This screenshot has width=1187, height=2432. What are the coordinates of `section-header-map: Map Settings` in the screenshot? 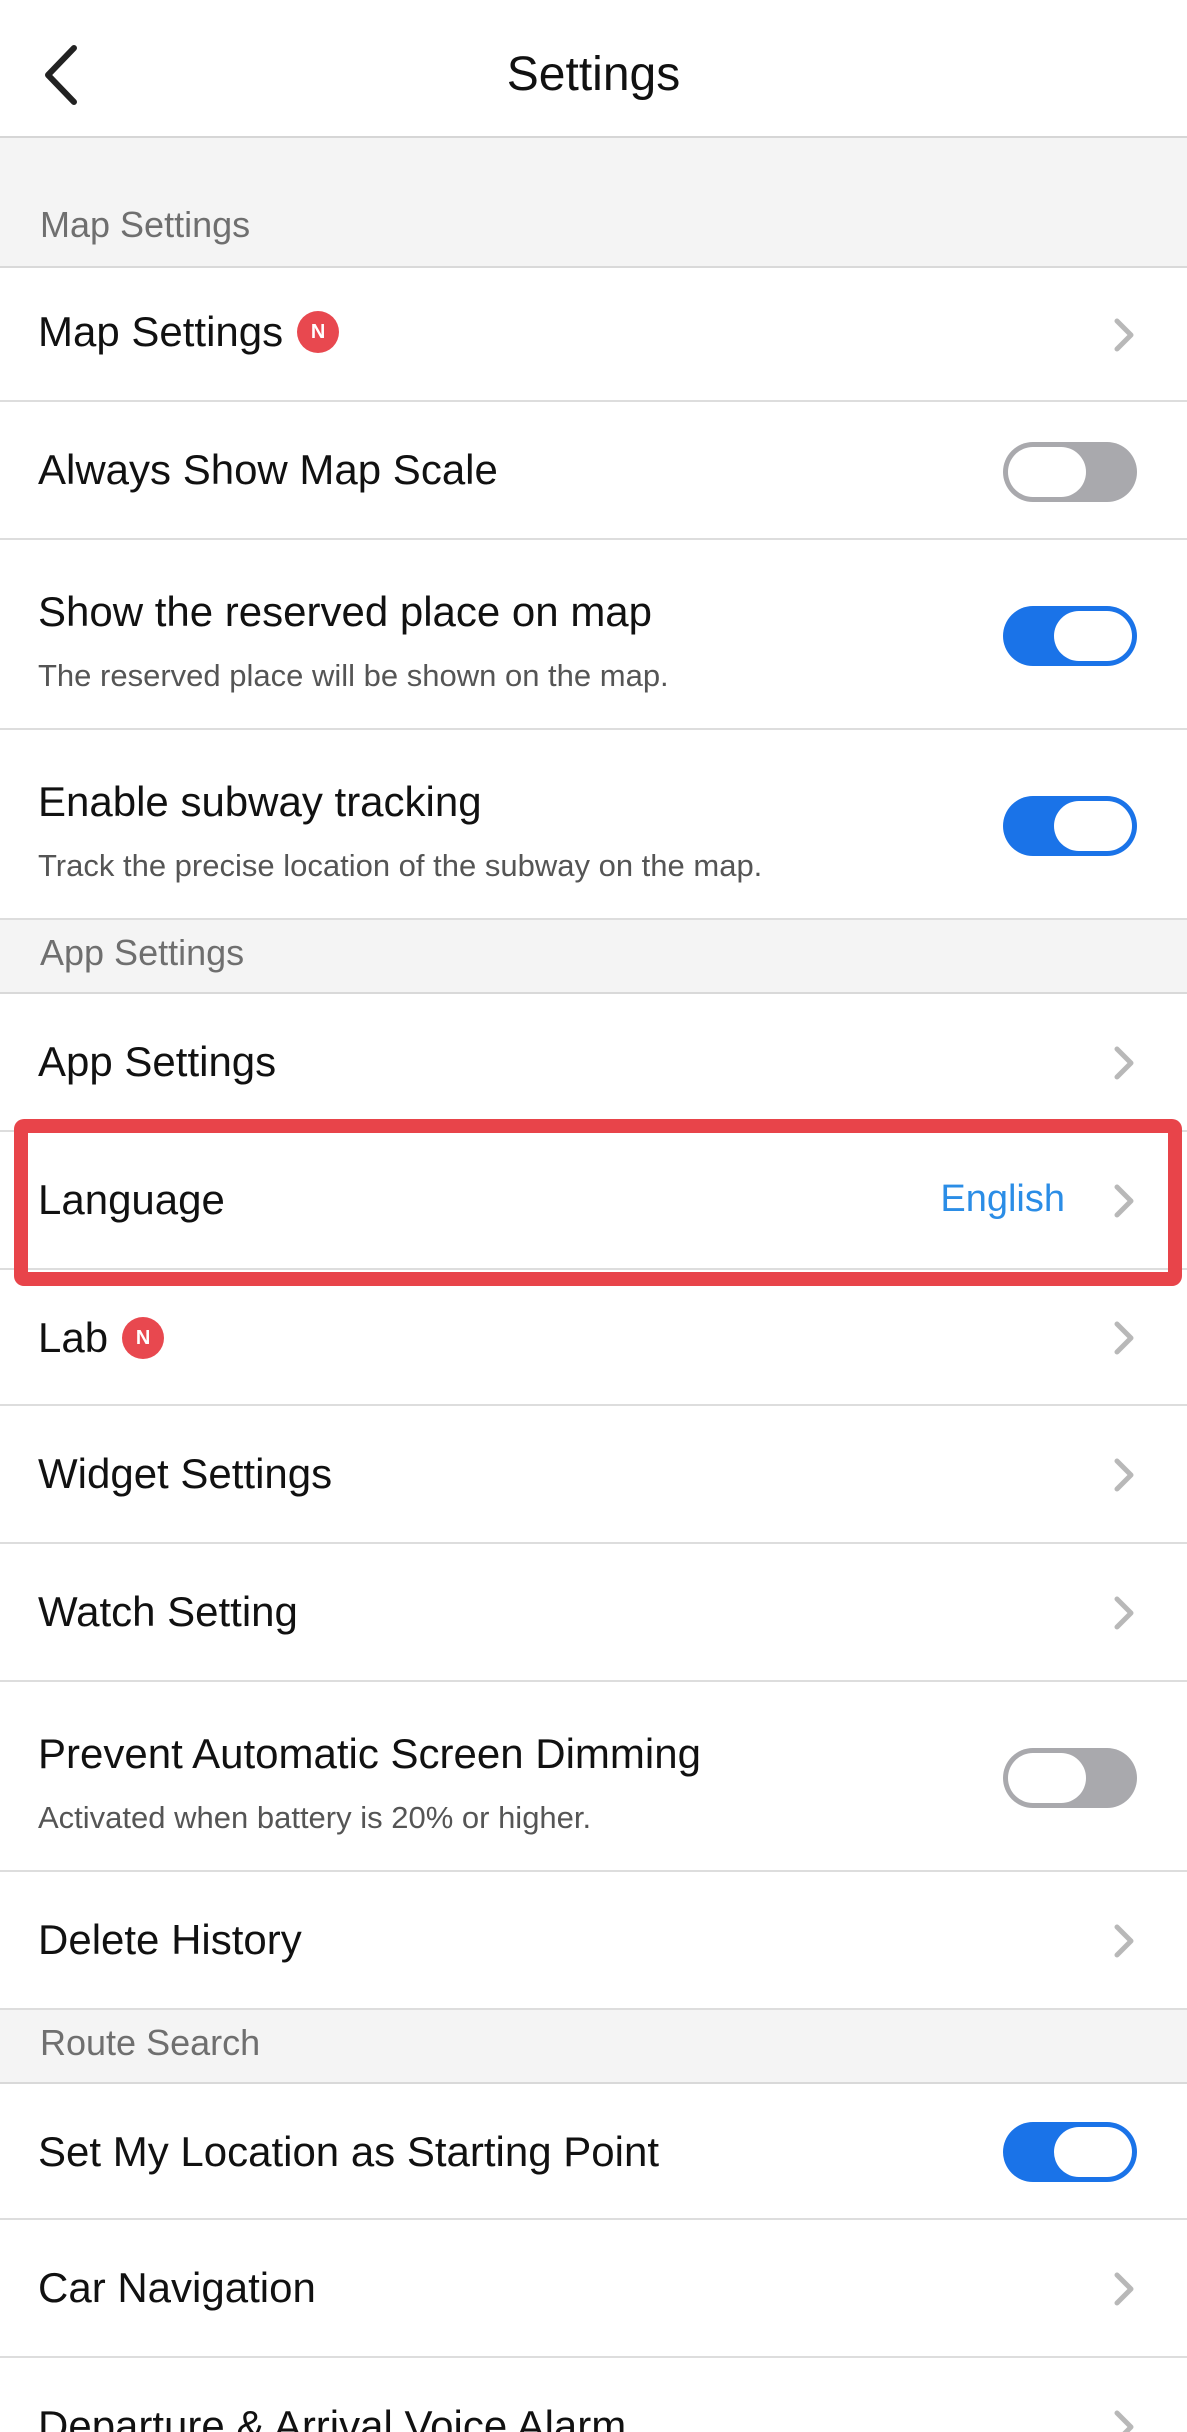 It's located at (593, 203).